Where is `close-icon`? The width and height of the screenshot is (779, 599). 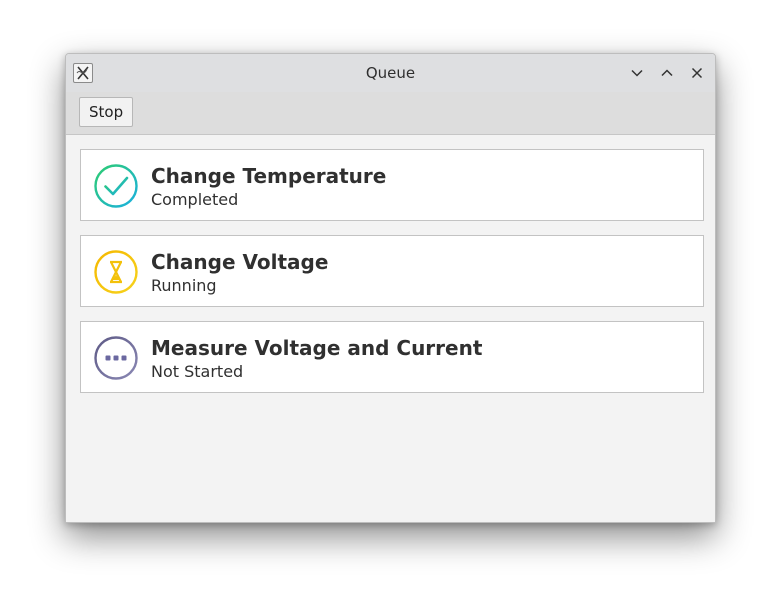 close-icon is located at coordinates (697, 73).